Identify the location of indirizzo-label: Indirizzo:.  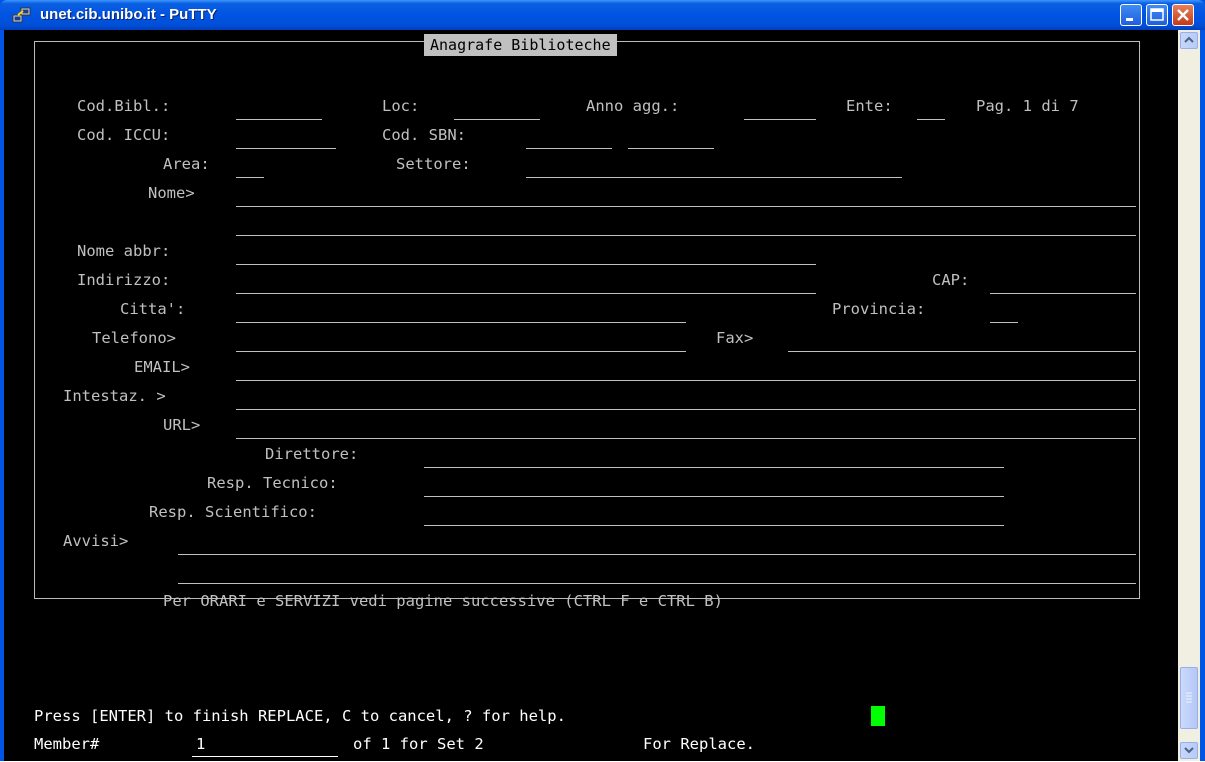
(124, 280).